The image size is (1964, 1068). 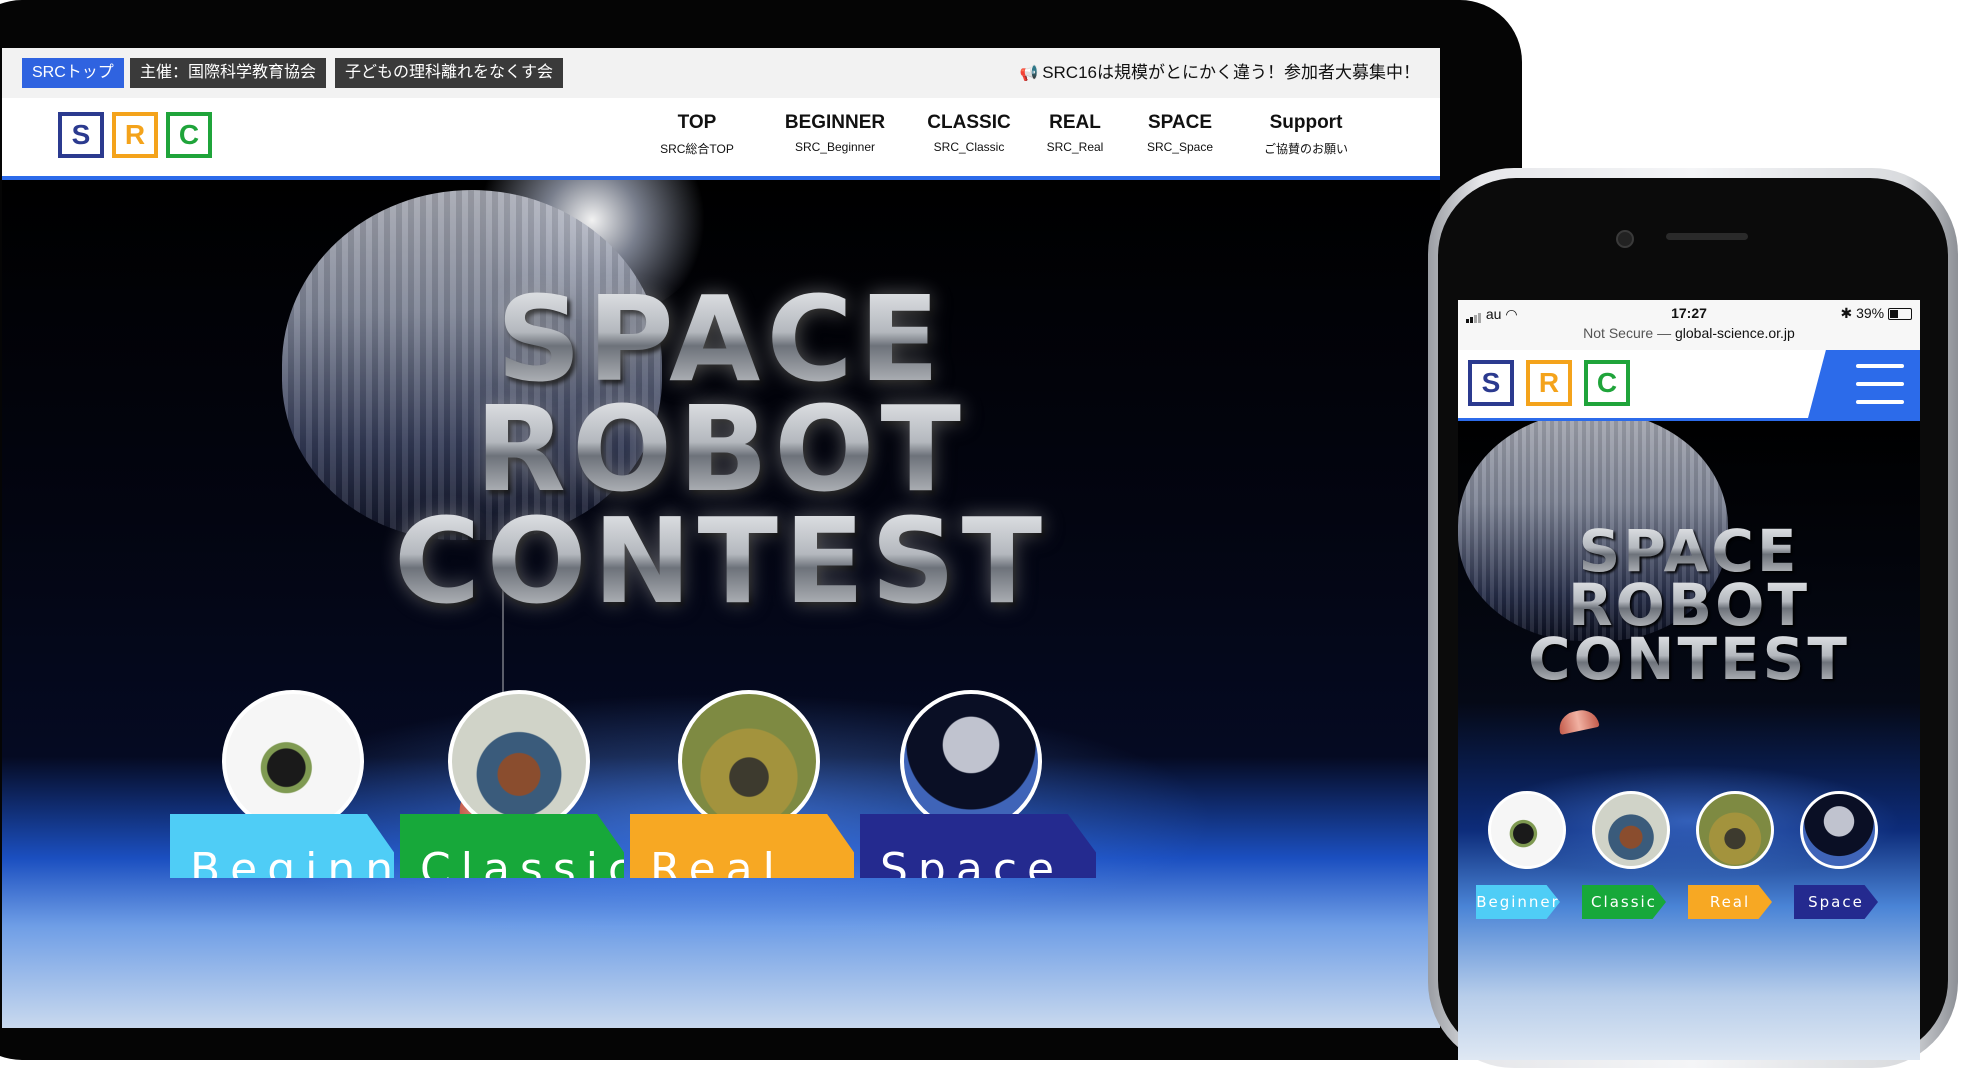 I want to click on bluetooth-icon: ✱, so click(x=1846, y=313).